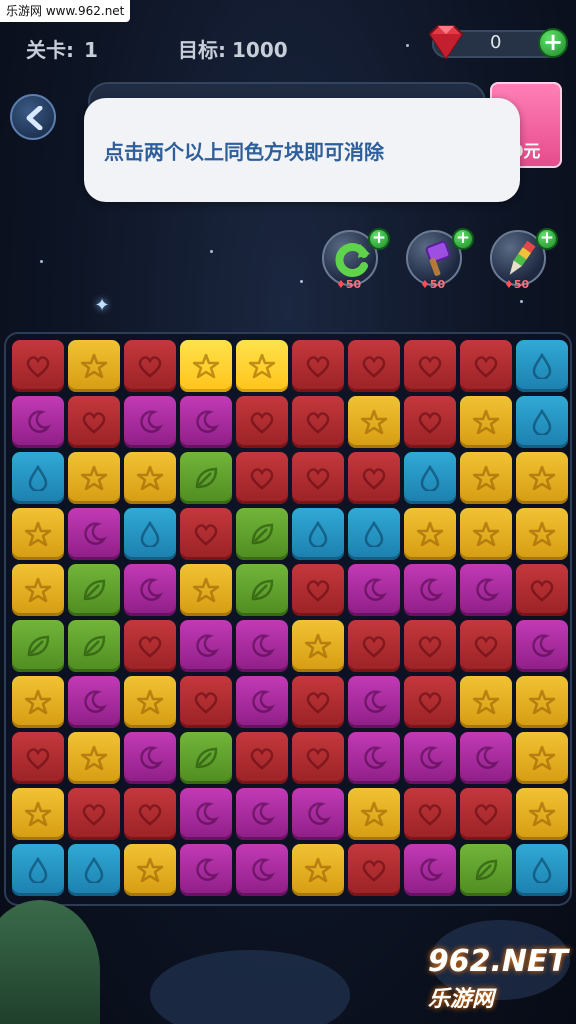  Describe the element at coordinates (379, 239) in the screenshot. I see `add-refresh-button: +` at that location.